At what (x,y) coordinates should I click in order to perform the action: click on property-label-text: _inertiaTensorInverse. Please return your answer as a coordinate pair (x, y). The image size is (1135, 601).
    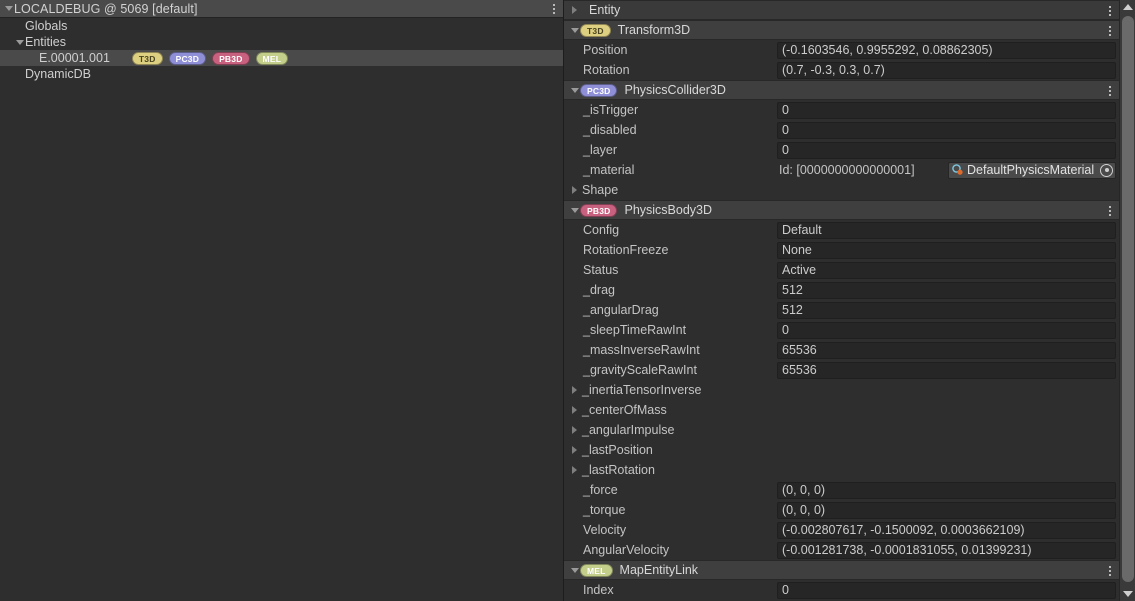
    Looking at the image, I should click on (642, 390).